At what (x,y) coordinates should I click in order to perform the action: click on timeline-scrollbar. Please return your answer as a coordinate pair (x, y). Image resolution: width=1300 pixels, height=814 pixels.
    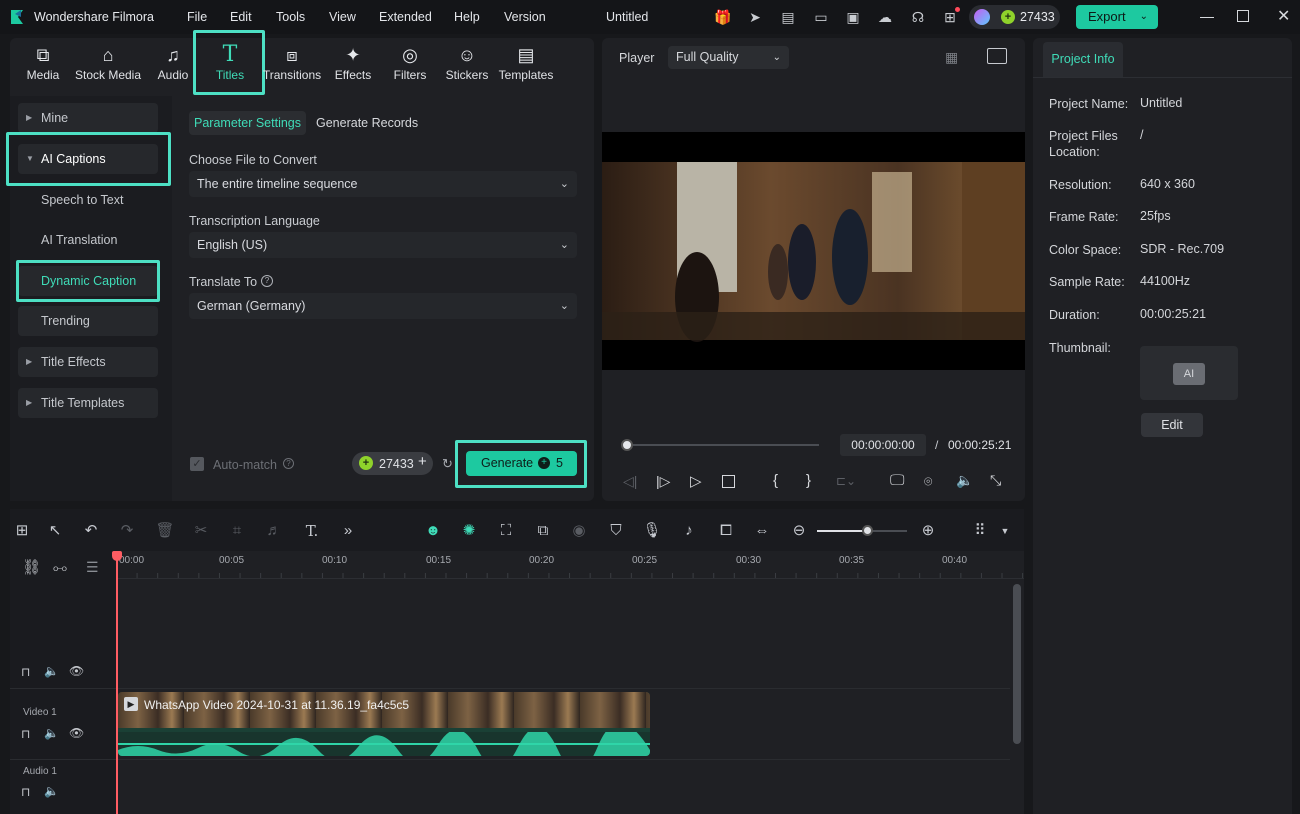
    Looking at the image, I should click on (1017, 664).